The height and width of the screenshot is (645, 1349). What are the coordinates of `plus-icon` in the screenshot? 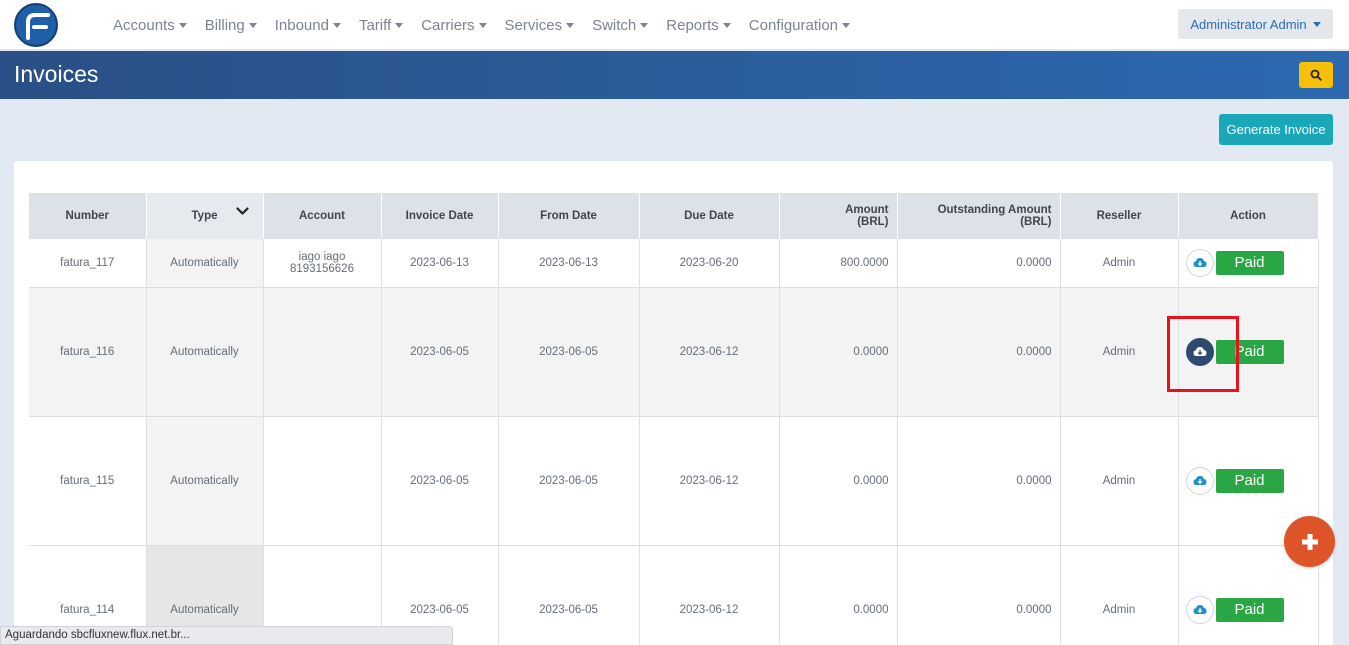 It's located at (1309, 541).